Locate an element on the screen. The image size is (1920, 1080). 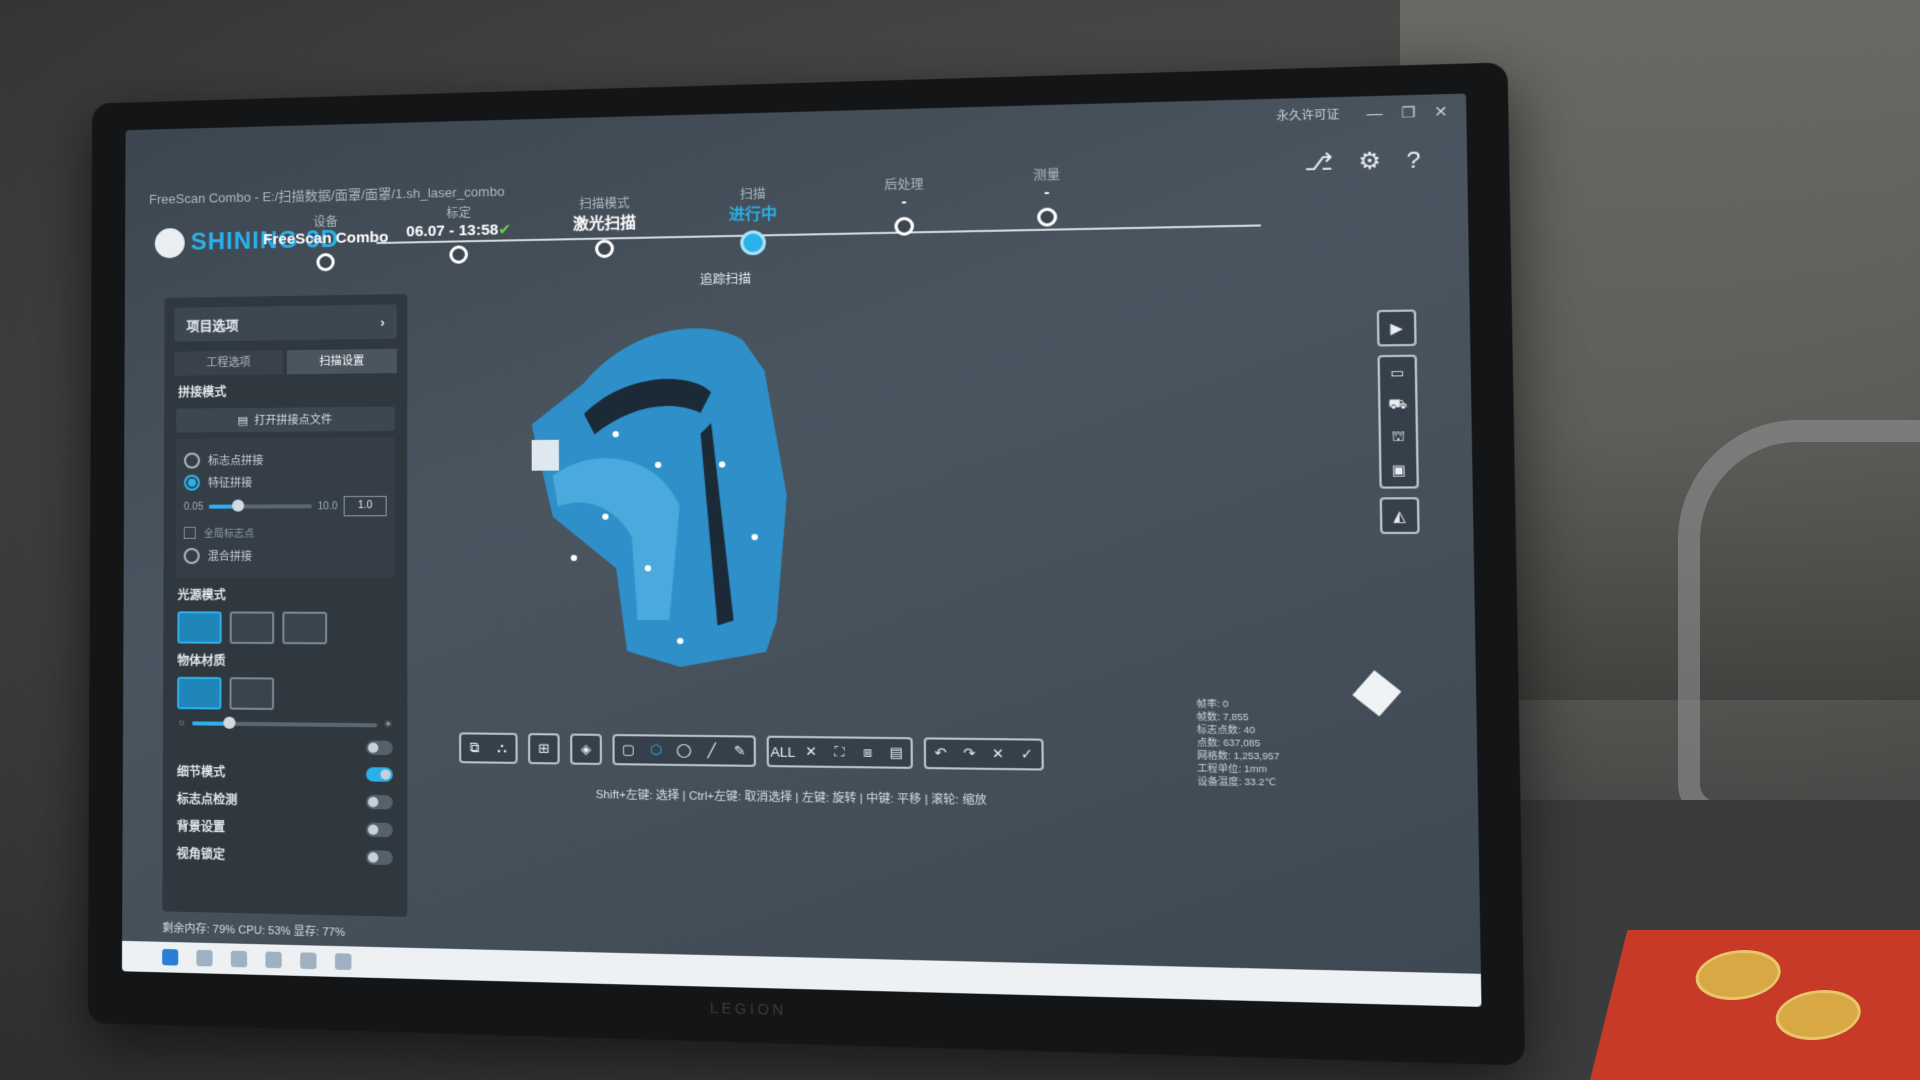
material-normal-button is located at coordinates (199, 693).